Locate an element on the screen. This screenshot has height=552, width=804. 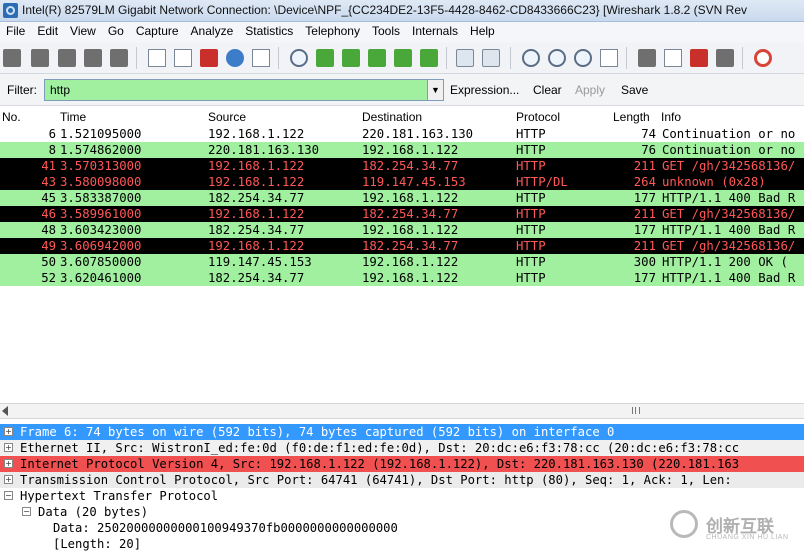
close-file-icon is located at coordinates (209, 58).